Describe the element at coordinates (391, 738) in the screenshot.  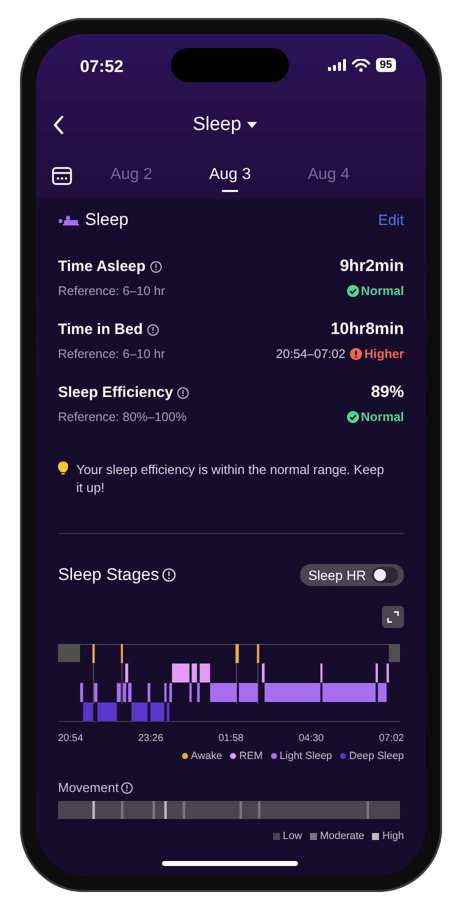
I see `axis-label: 07:02` at that location.